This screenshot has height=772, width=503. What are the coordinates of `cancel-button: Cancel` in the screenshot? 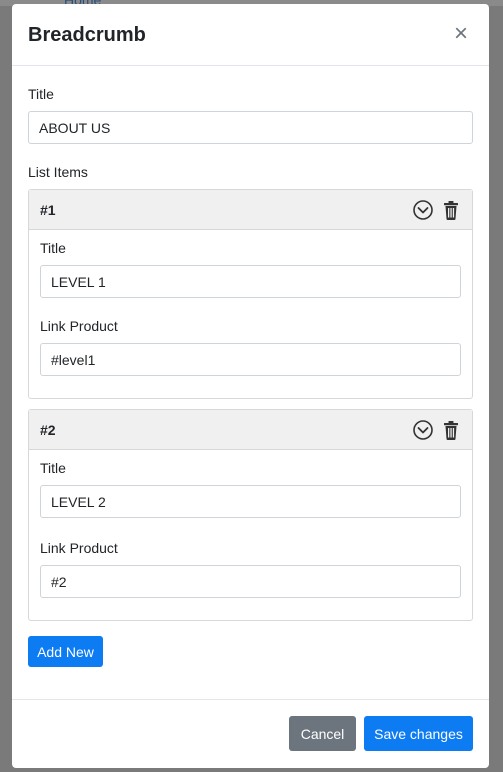 It's located at (322, 733).